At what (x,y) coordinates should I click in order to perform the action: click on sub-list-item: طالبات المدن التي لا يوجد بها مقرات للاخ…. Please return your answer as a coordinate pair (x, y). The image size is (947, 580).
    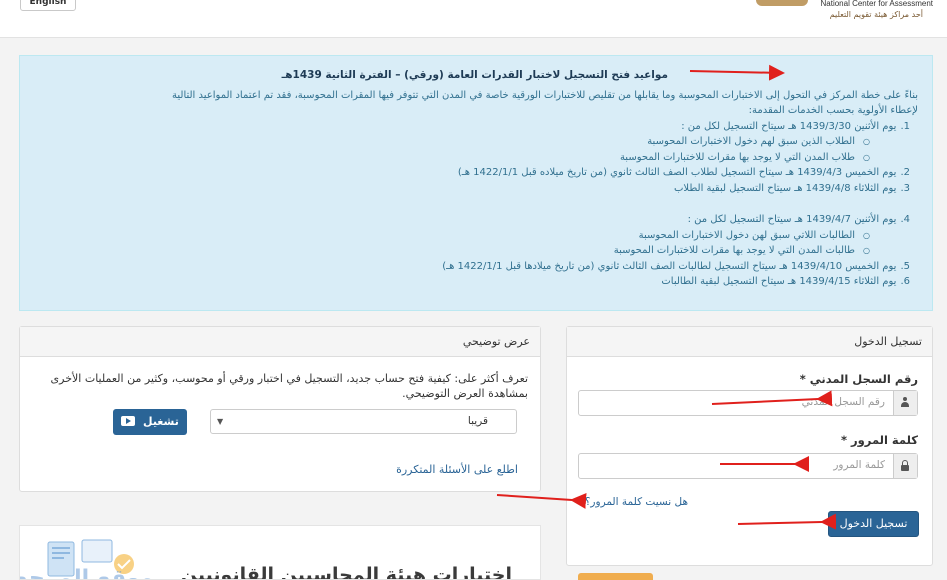
    Looking at the image, I should click on (452, 251).